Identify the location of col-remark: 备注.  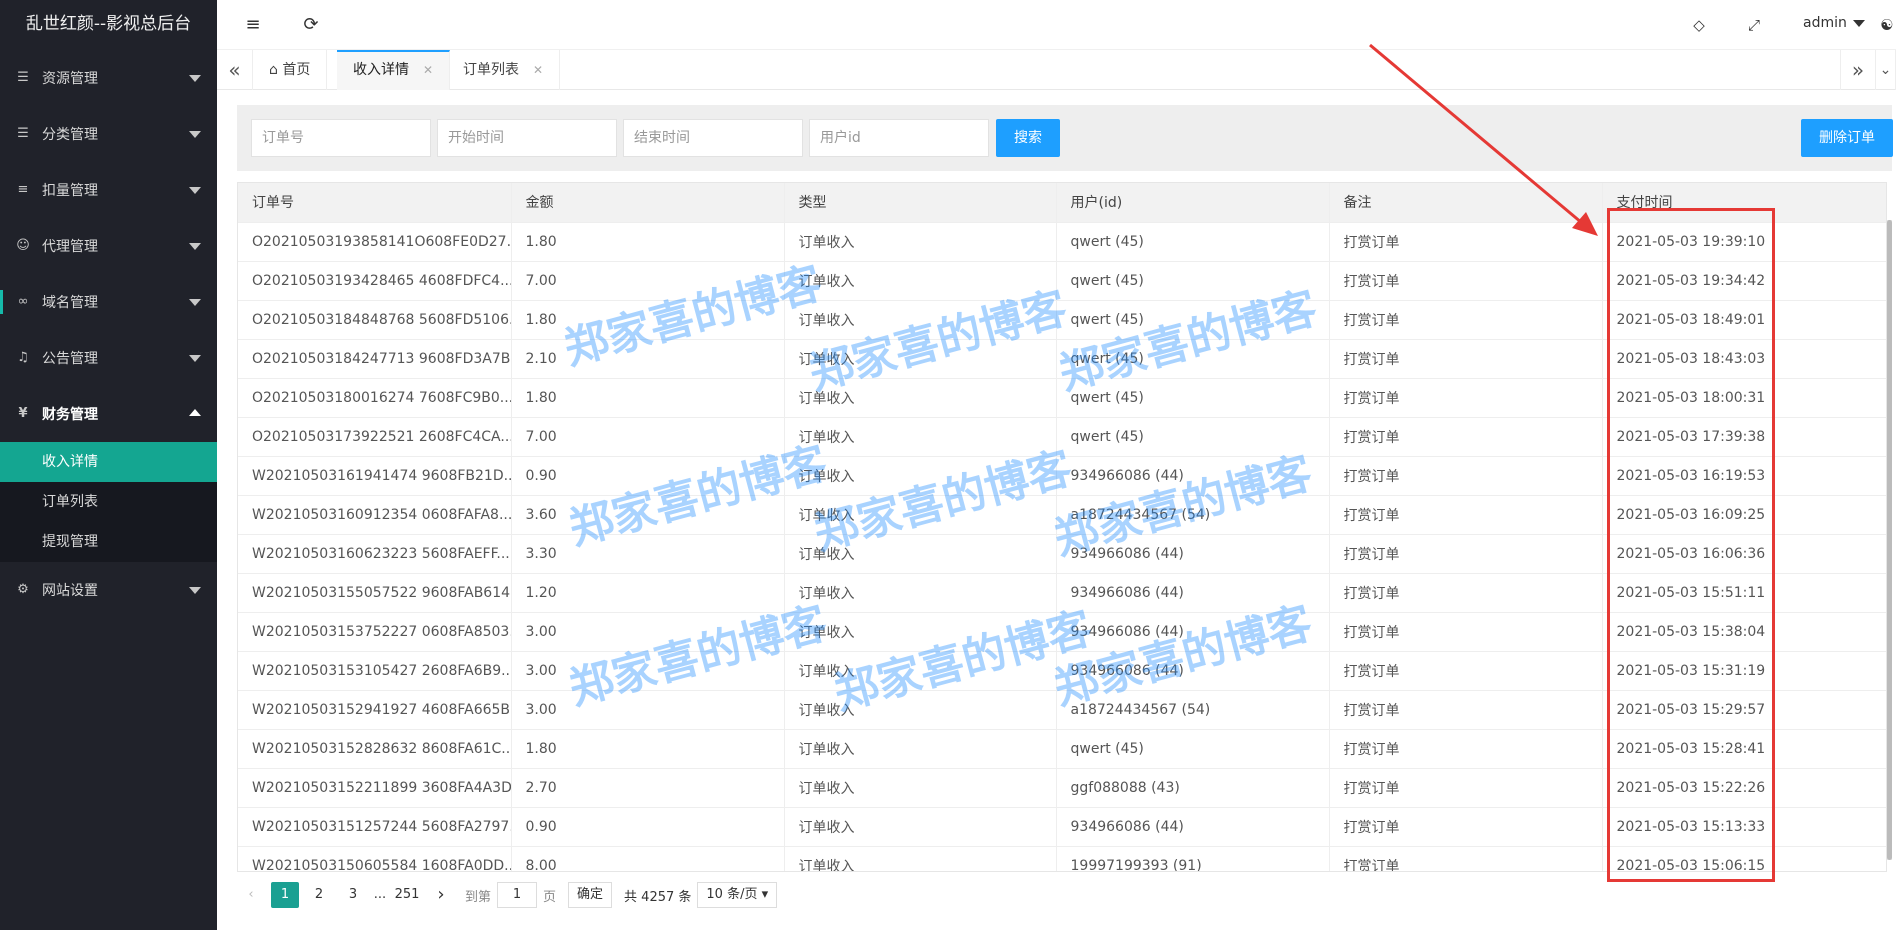
(1466, 203).